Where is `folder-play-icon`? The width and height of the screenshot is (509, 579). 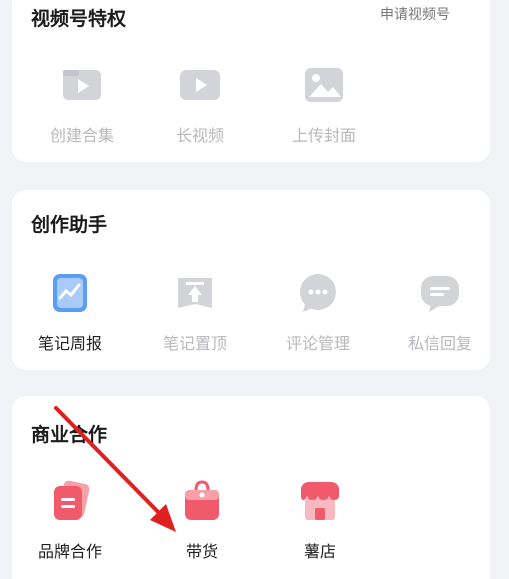
folder-play-icon is located at coordinates (82, 85).